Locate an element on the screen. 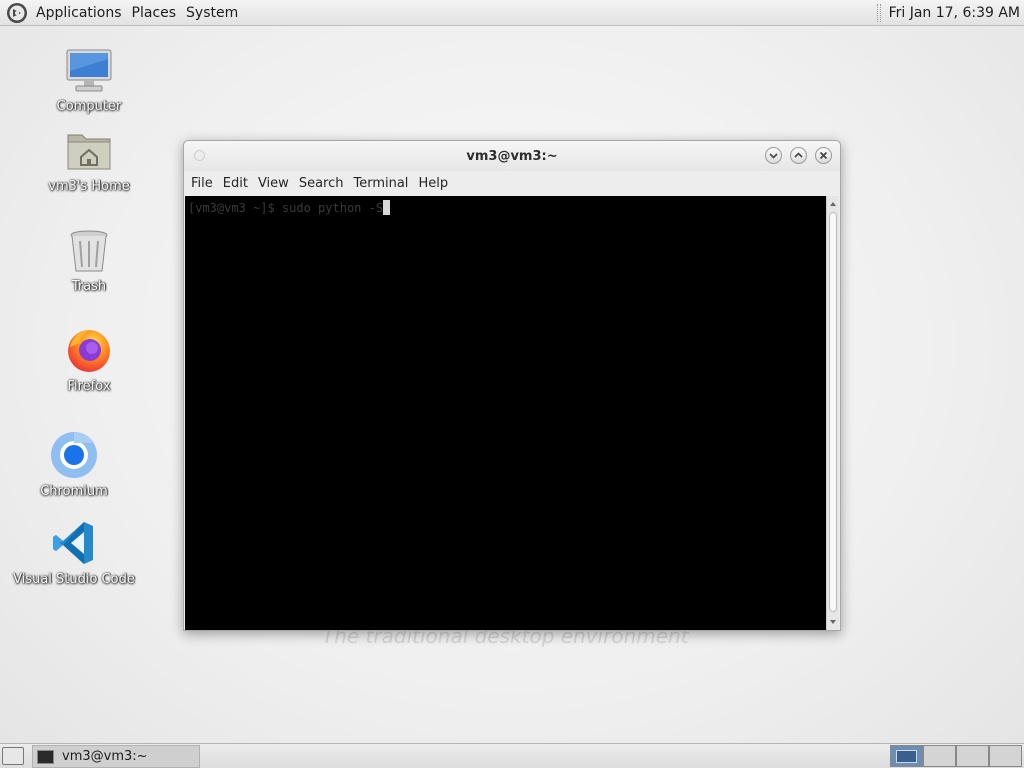 This screenshot has width=1024, height=768. desktop-icon-home: vm3's Home is located at coordinates (89, 159).